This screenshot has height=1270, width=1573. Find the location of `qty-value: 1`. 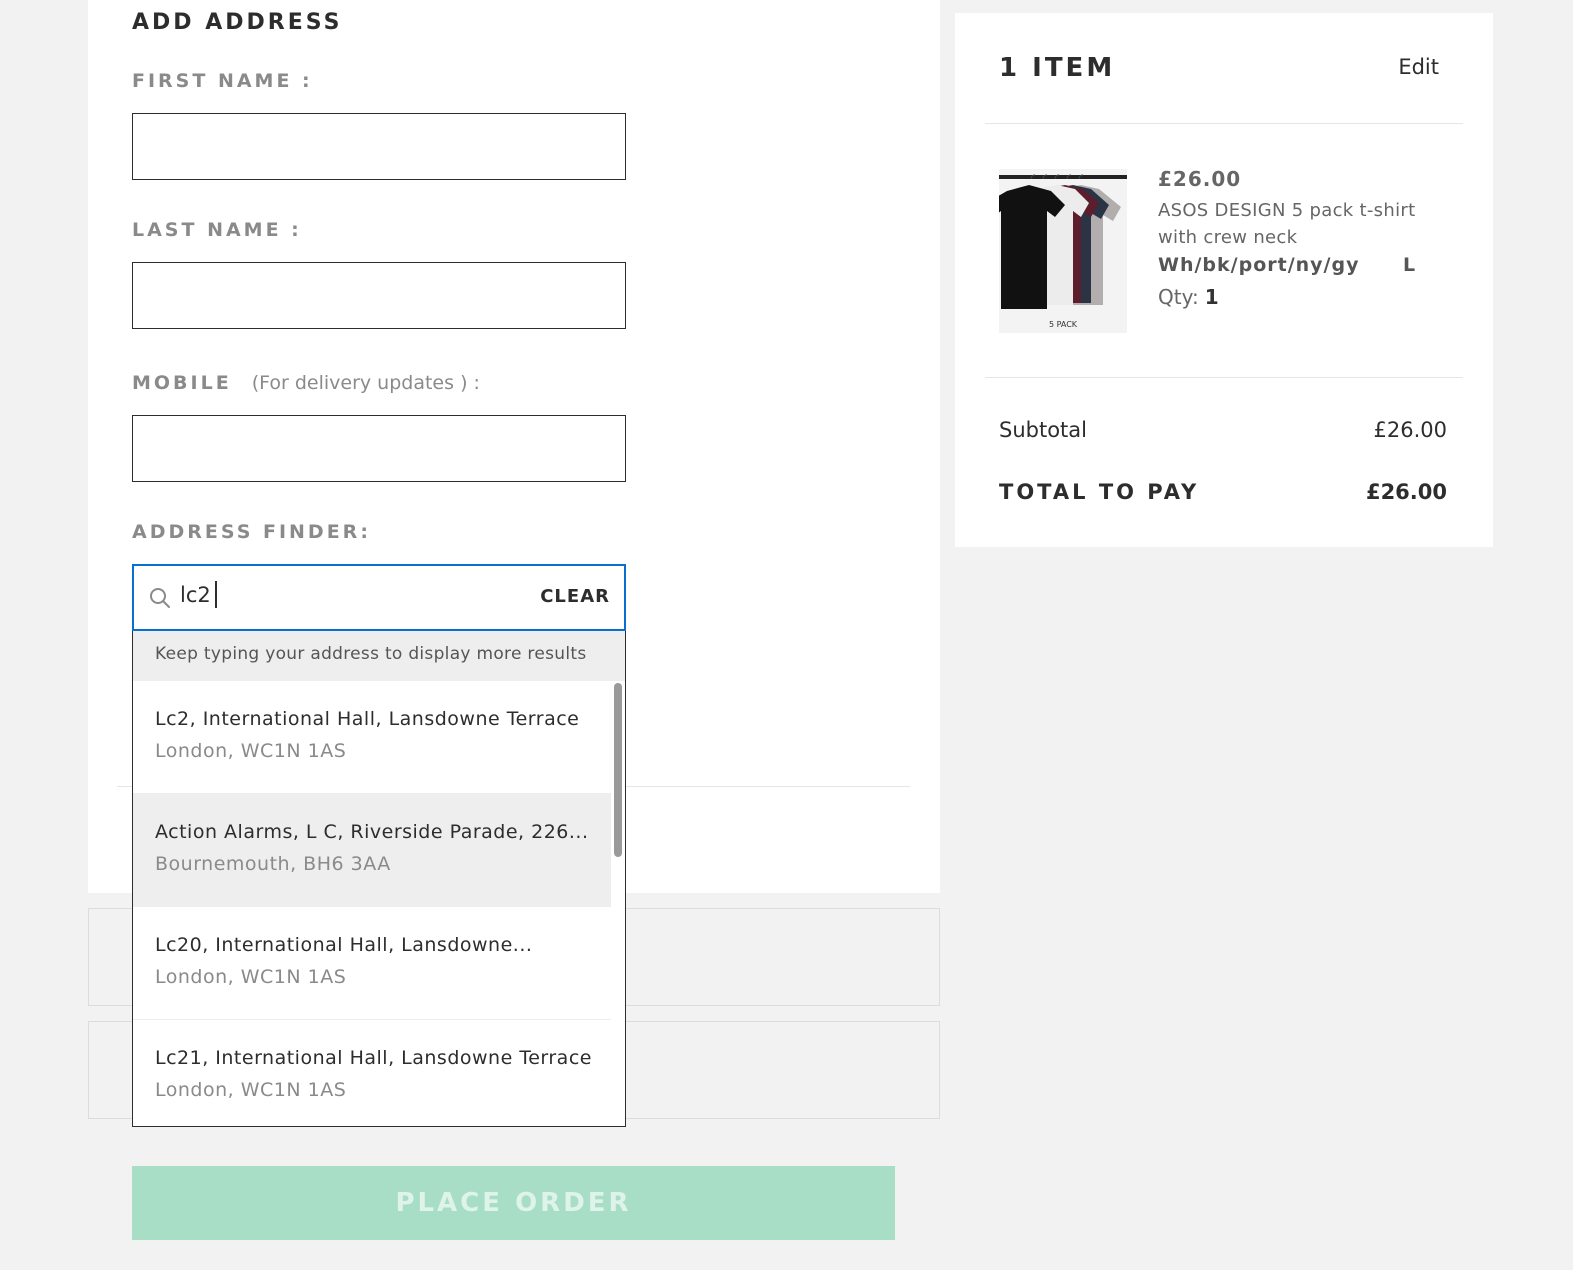

qty-value: 1 is located at coordinates (1211, 297).